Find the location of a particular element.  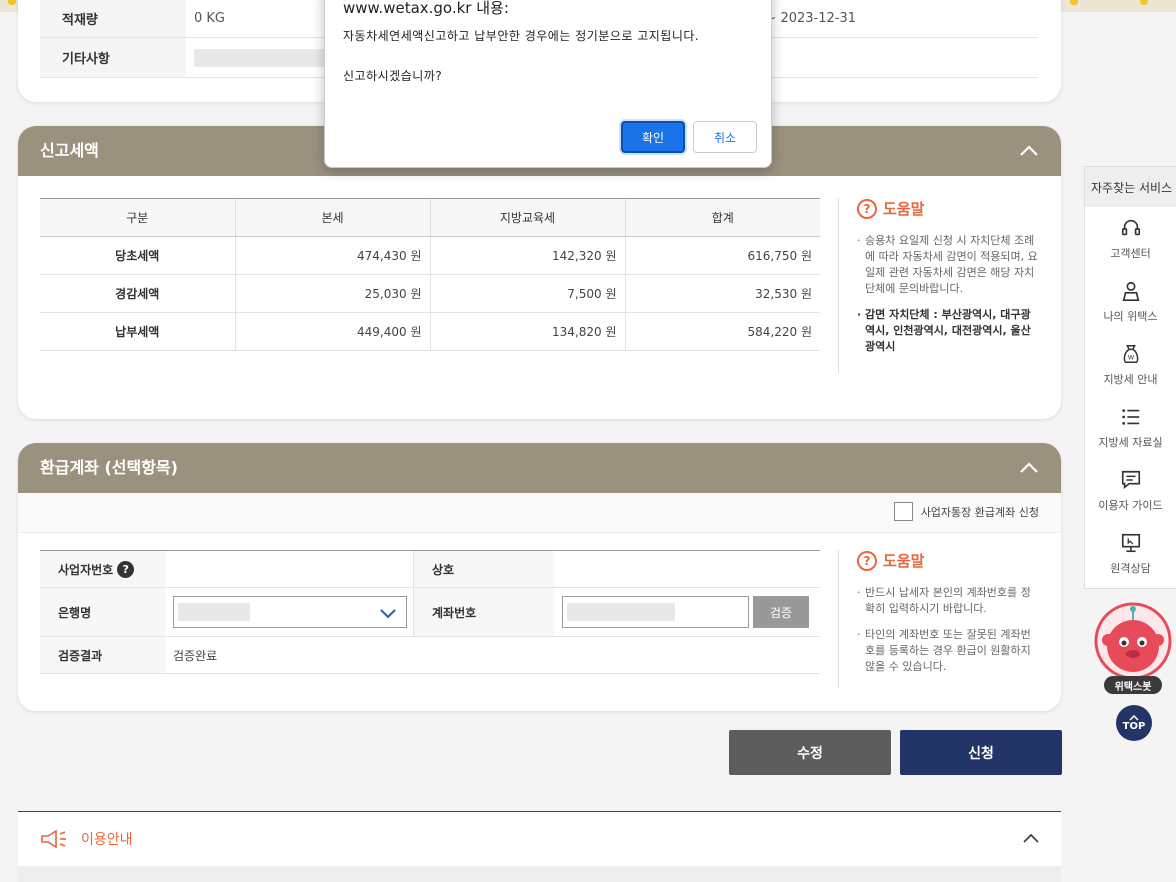

sidebar-item-label: 지방세 안내 is located at coordinates (1130, 379).